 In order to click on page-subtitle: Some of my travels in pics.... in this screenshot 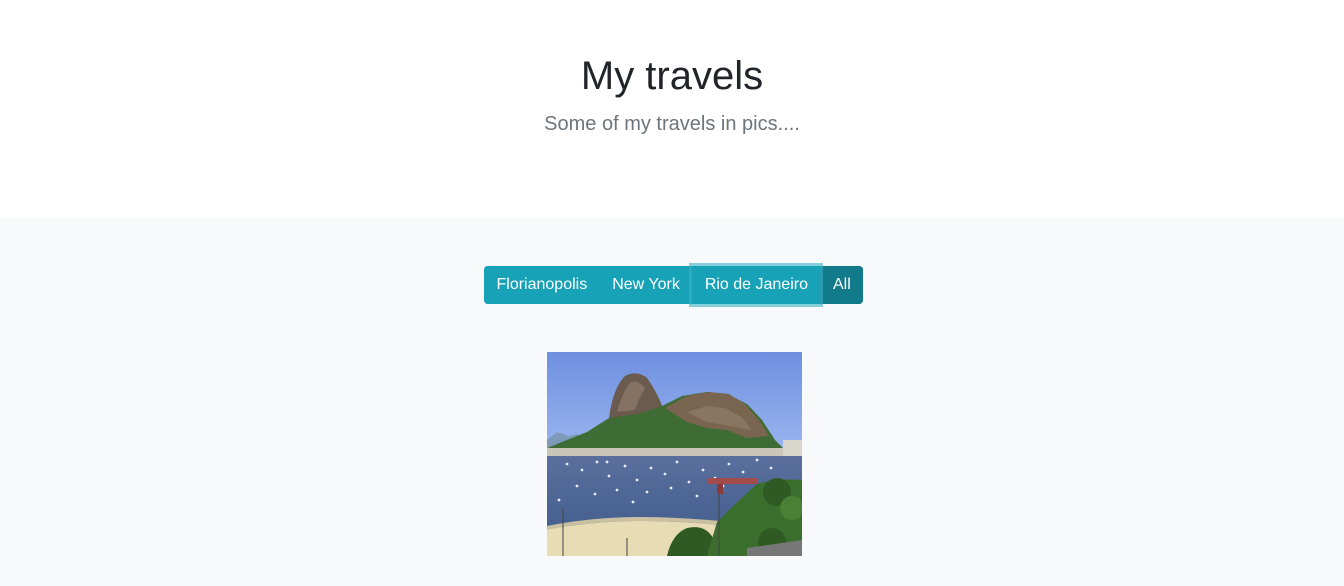, I will do `click(672, 124)`.